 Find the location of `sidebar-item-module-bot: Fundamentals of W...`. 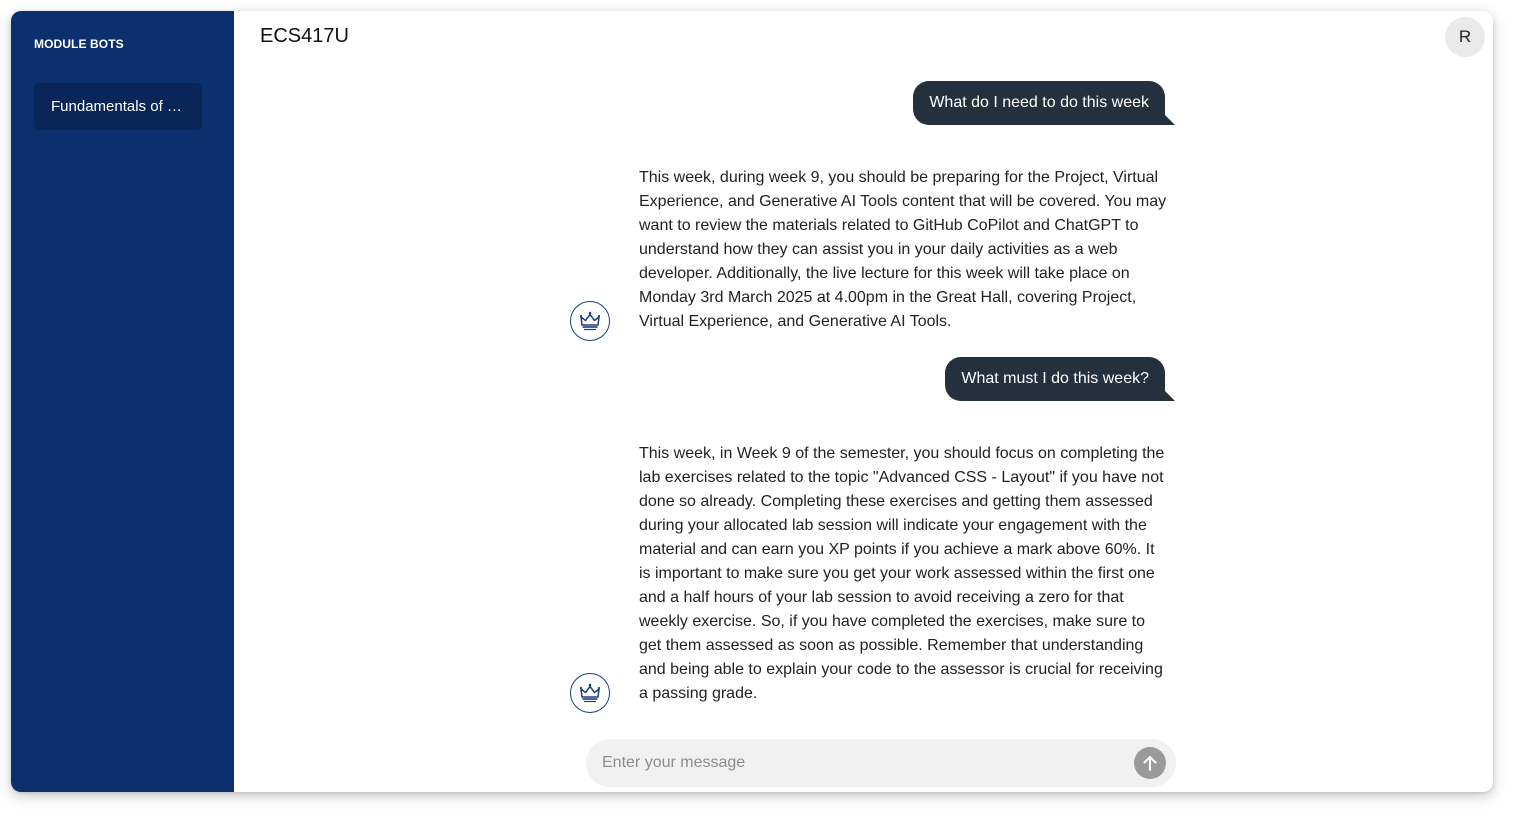

sidebar-item-module-bot: Fundamentals of W... is located at coordinates (118, 106).